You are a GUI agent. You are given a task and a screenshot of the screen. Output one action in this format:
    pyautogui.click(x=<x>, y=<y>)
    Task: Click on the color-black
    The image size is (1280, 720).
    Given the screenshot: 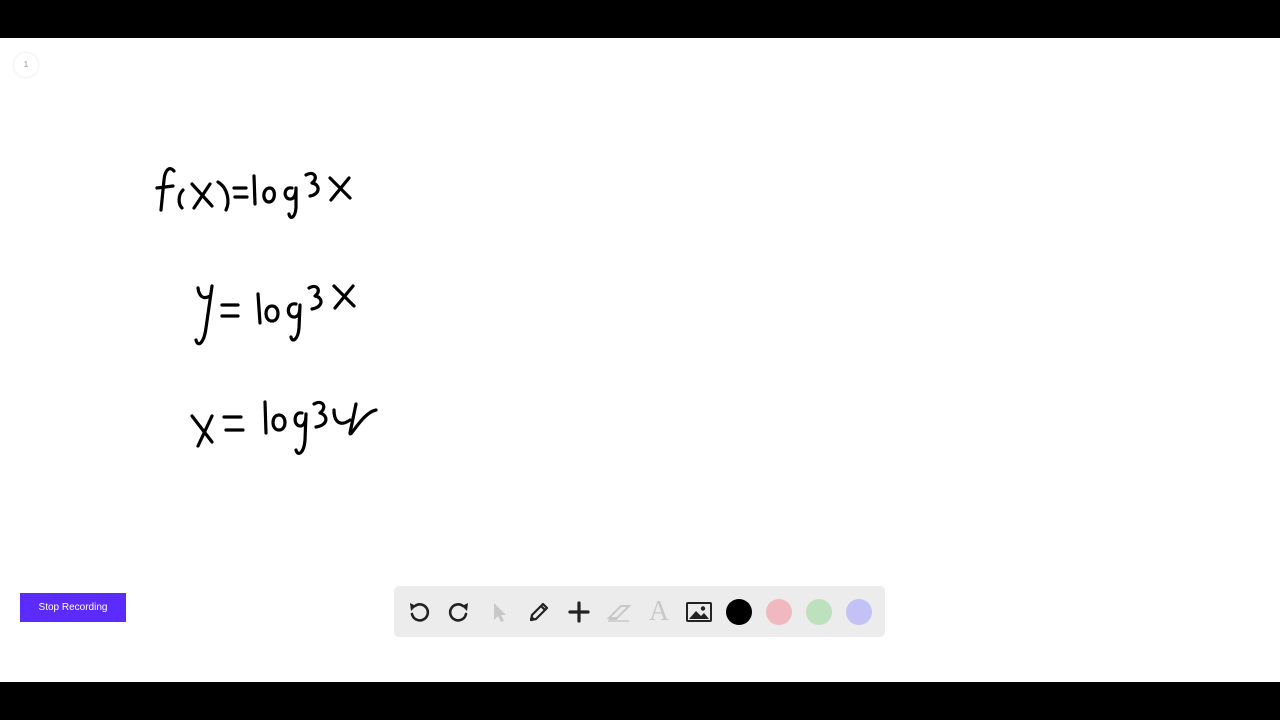 What is the action you would take?
    pyautogui.click(x=739, y=612)
    